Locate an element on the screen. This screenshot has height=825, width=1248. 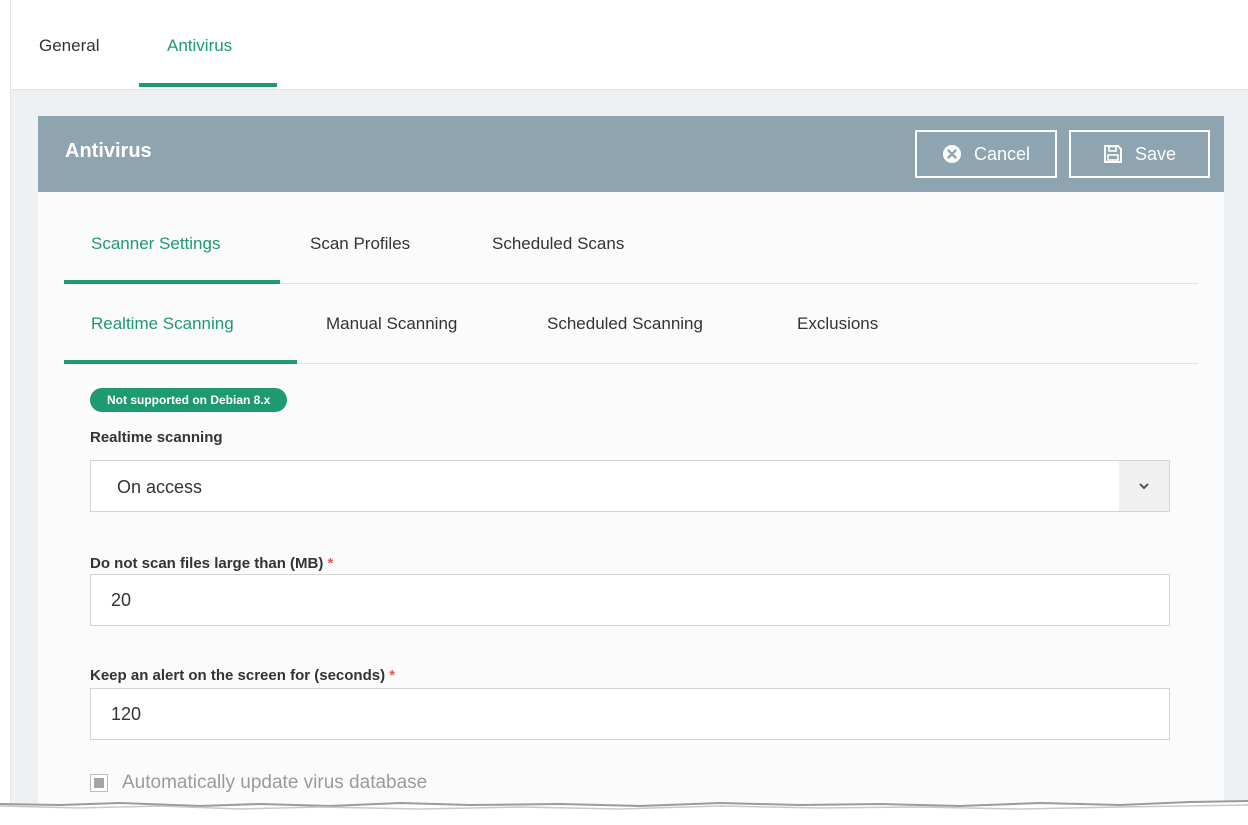
chevron-down-icon is located at coordinates (1144, 486).